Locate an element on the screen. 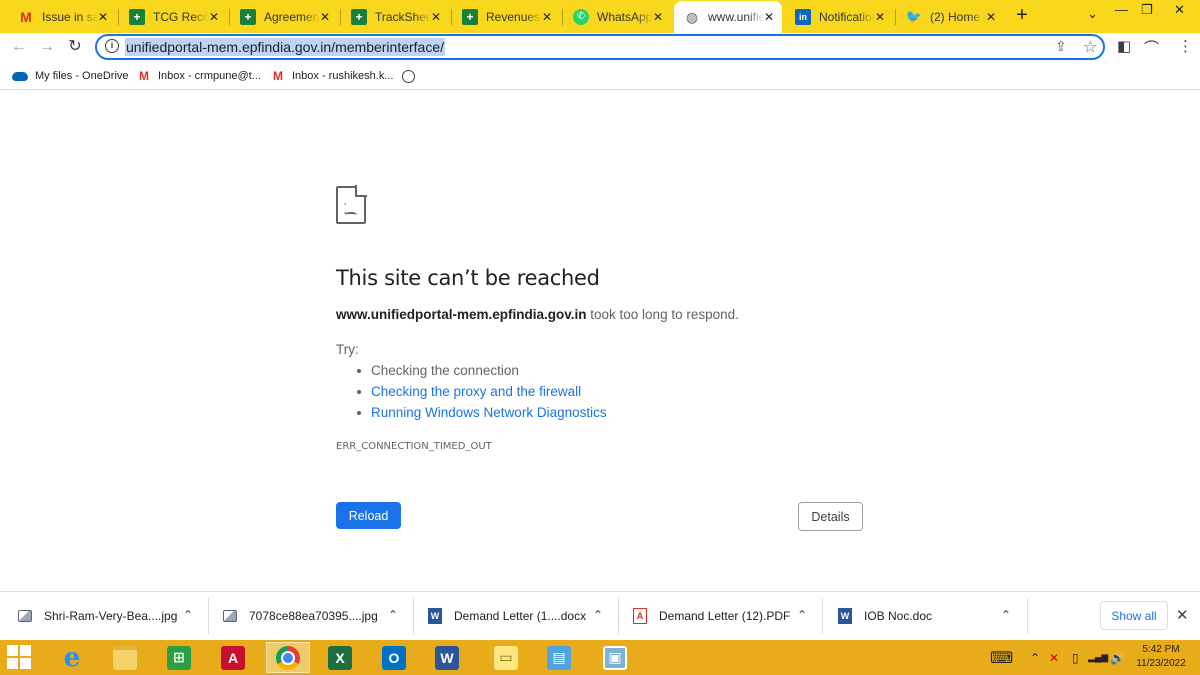  taskbar-file-explorer is located at coordinates (125, 657).